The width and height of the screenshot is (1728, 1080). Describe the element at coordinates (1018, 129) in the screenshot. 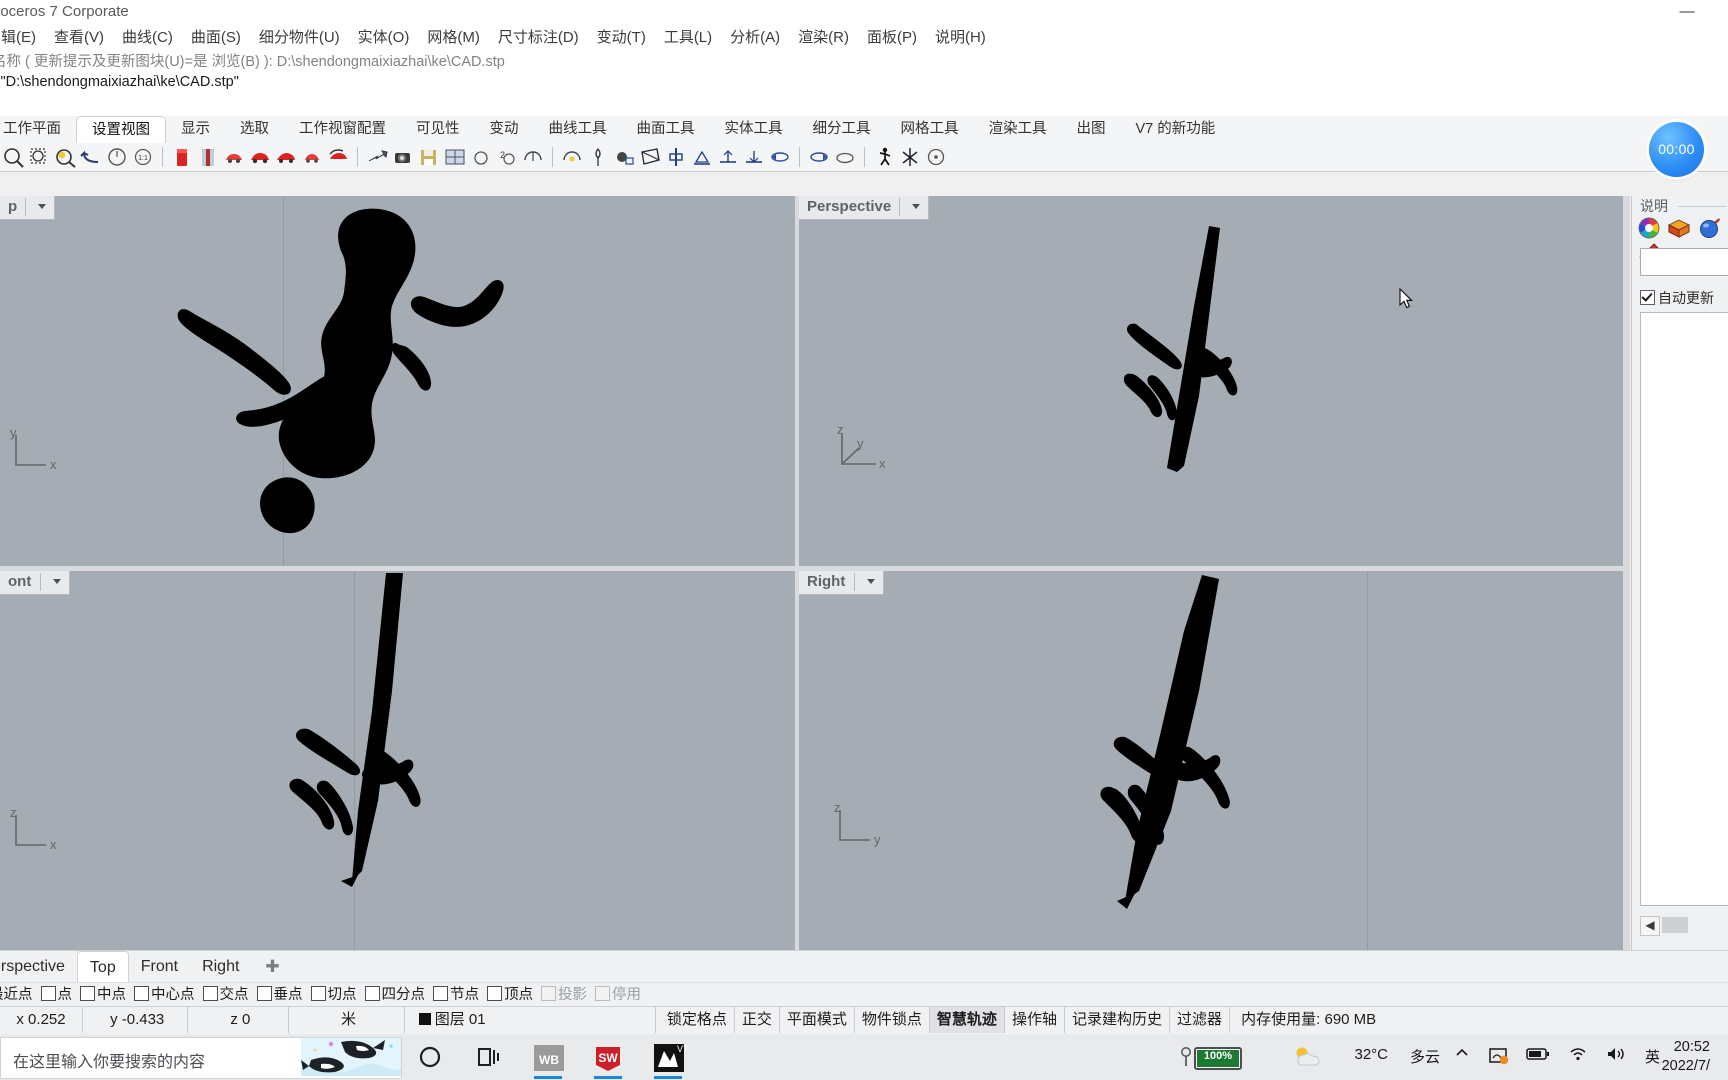

I see `ribbon-tab-12: 渲染工具` at that location.